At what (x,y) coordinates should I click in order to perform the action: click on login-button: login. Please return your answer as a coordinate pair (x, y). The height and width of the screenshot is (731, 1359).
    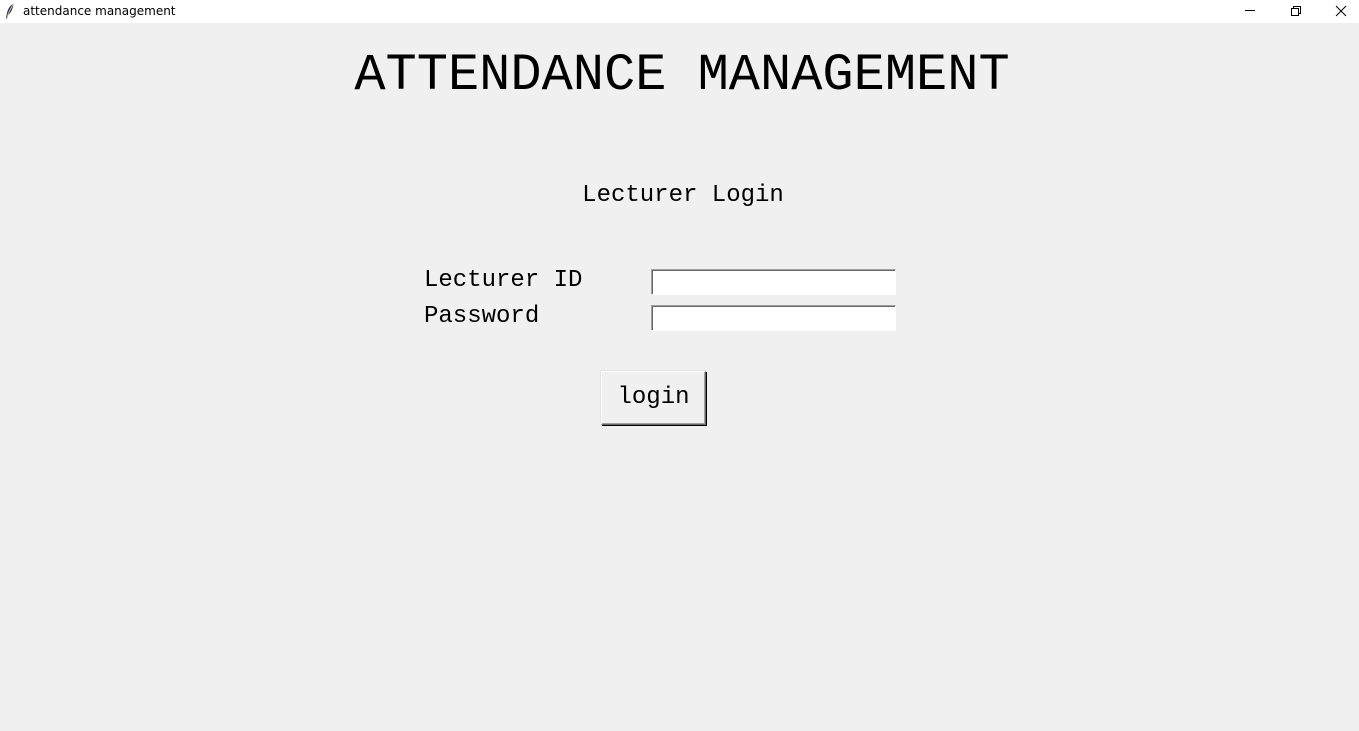
    Looking at the image, I should click on (653, 398).